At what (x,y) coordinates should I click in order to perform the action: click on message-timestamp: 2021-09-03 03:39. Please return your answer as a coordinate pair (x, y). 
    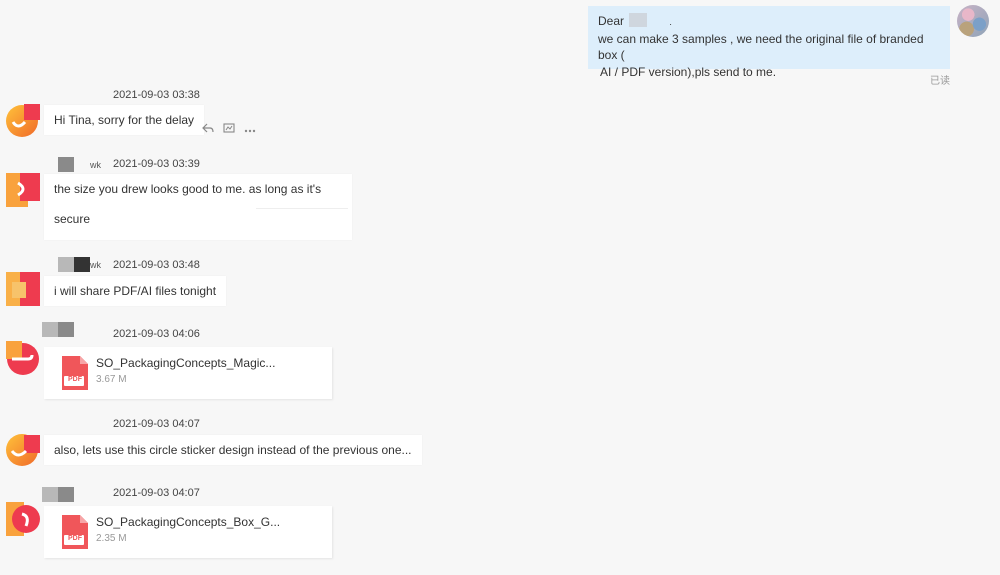
    Looking at the image, I should click on (156, 164).